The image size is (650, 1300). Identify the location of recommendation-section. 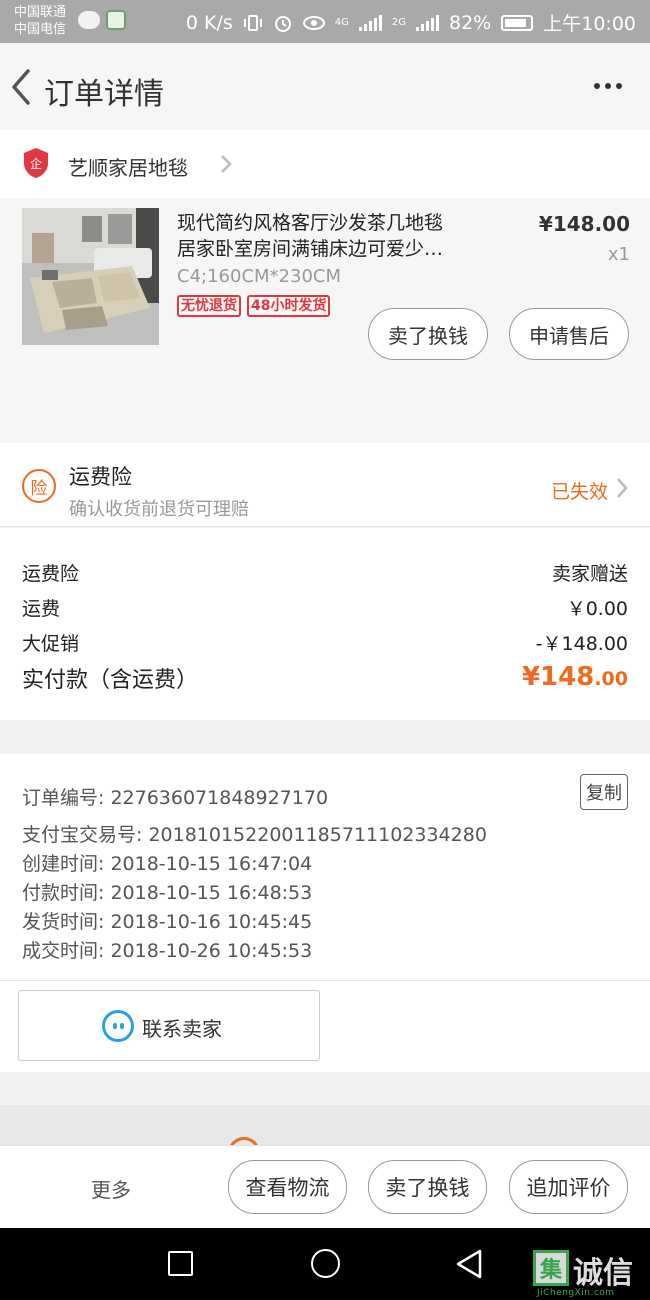
(325, 1125).